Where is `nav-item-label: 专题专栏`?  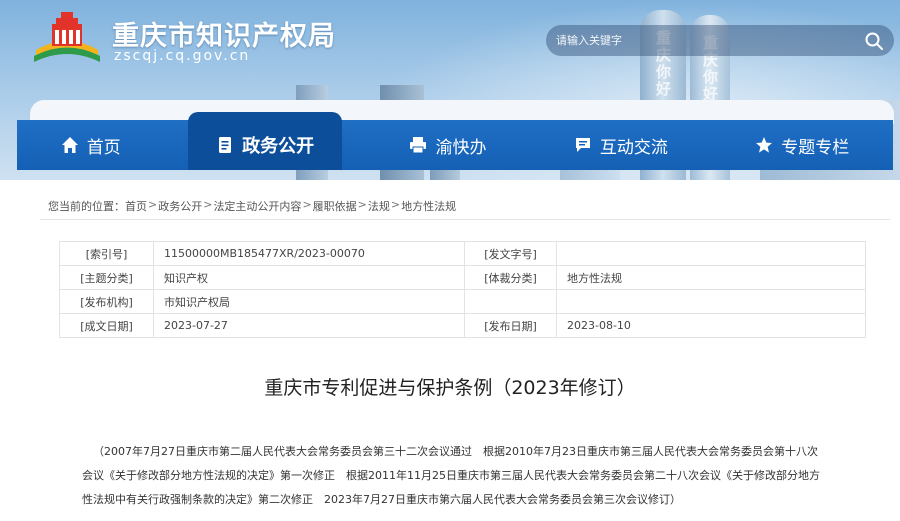
nav-item-label: 专题专栏 is located at coordinates (815, 147).